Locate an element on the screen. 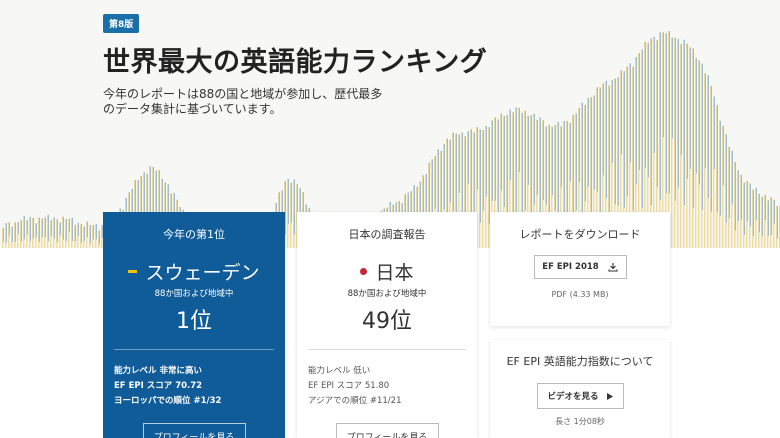  download-report-button: EF EPI 2018 is located at coordinates (580, 267).